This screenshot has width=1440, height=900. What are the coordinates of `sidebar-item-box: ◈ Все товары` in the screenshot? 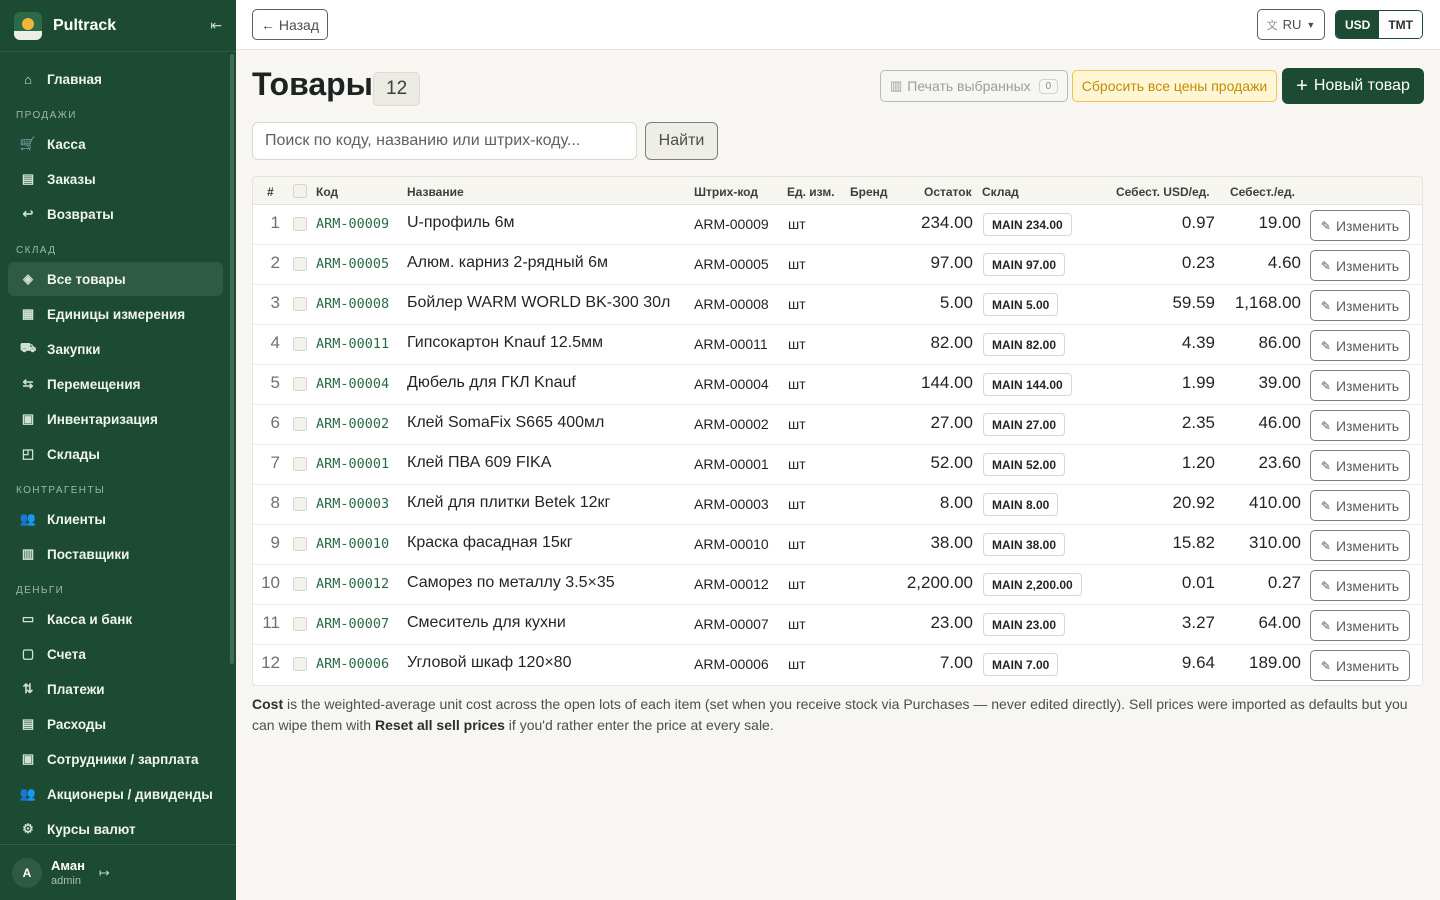 It's located at (115, 279).